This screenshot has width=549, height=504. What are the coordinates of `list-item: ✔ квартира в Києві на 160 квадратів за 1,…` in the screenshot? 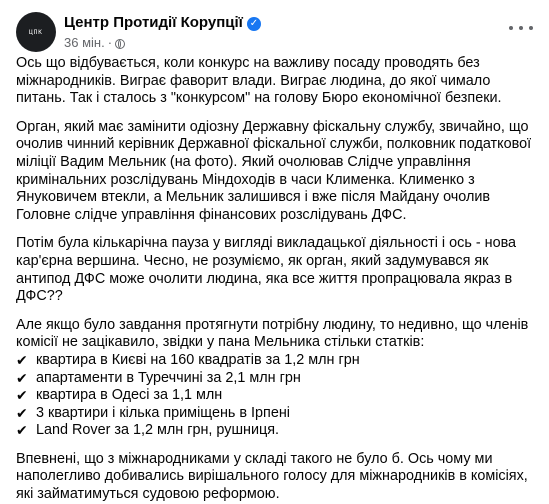 It's located at (275, 361).